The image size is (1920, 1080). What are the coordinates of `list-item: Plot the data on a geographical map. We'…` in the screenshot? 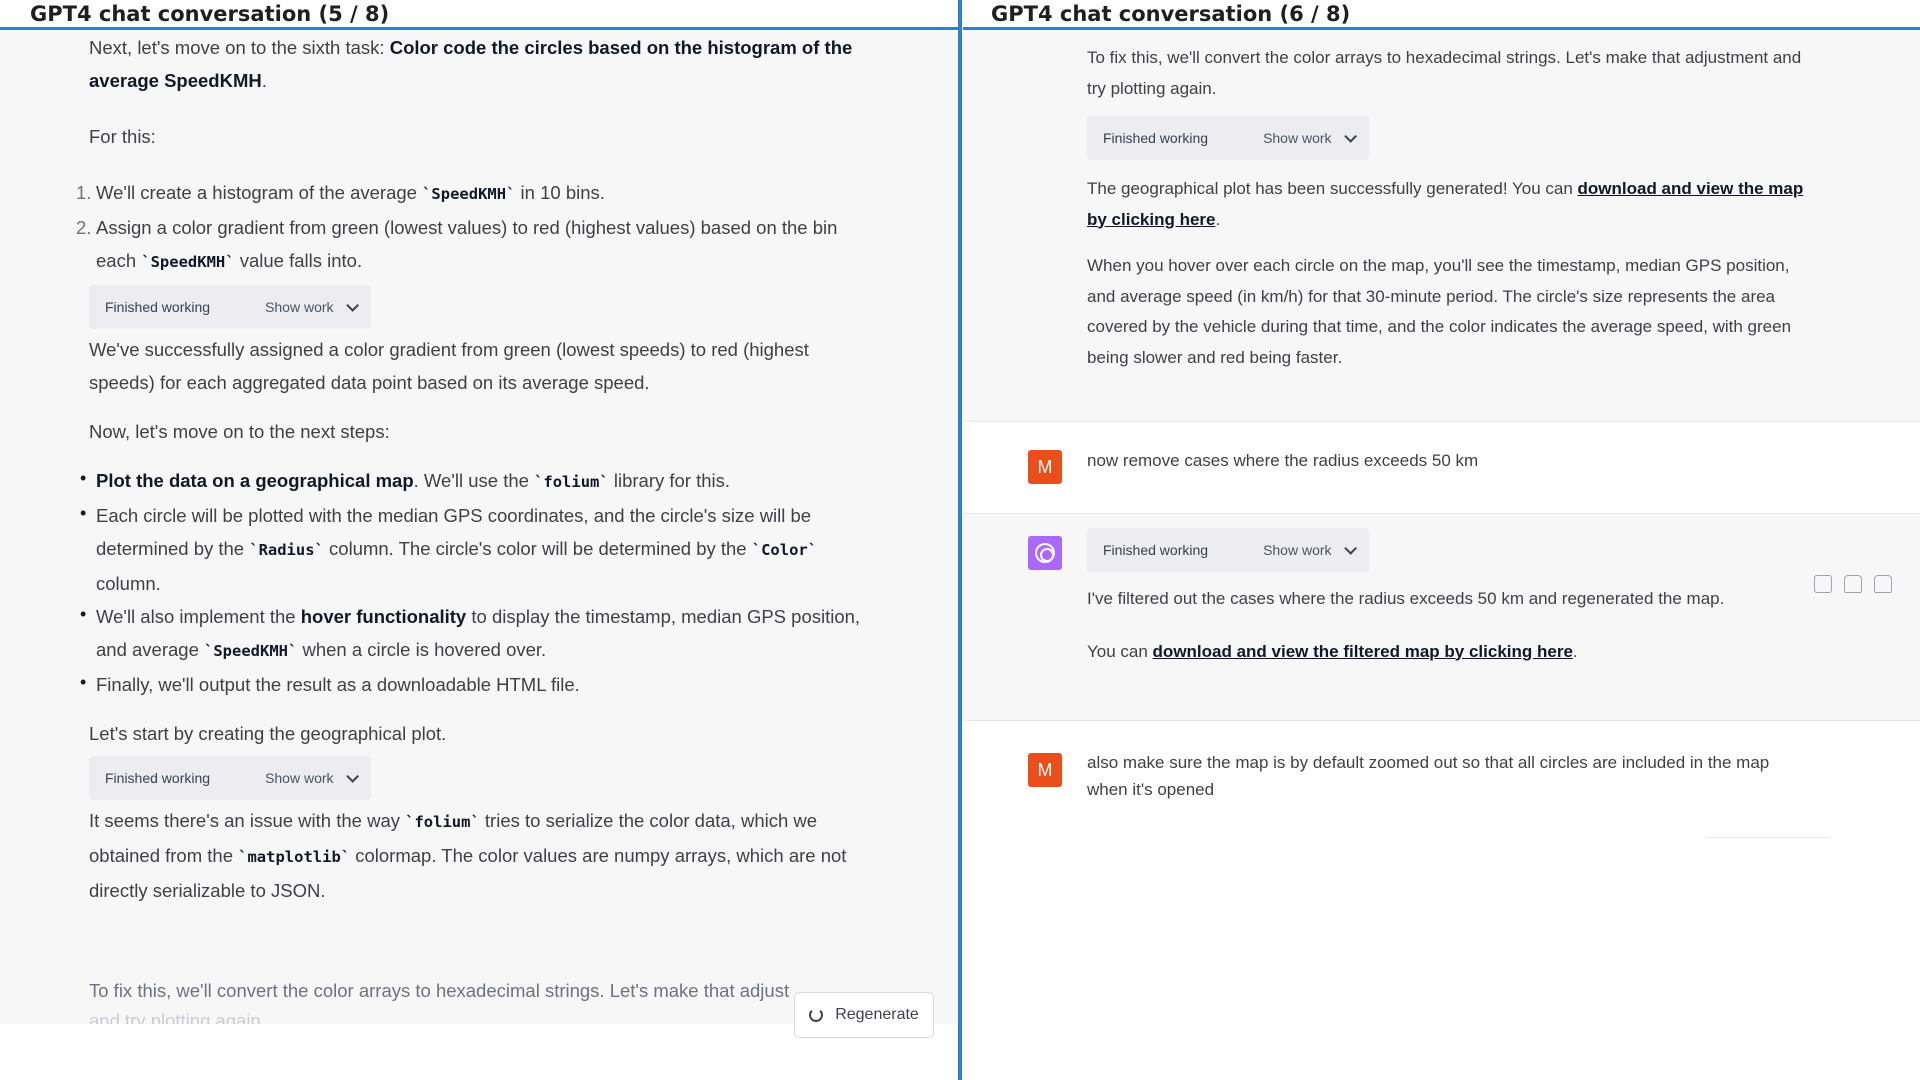 It's located at (474, 480).